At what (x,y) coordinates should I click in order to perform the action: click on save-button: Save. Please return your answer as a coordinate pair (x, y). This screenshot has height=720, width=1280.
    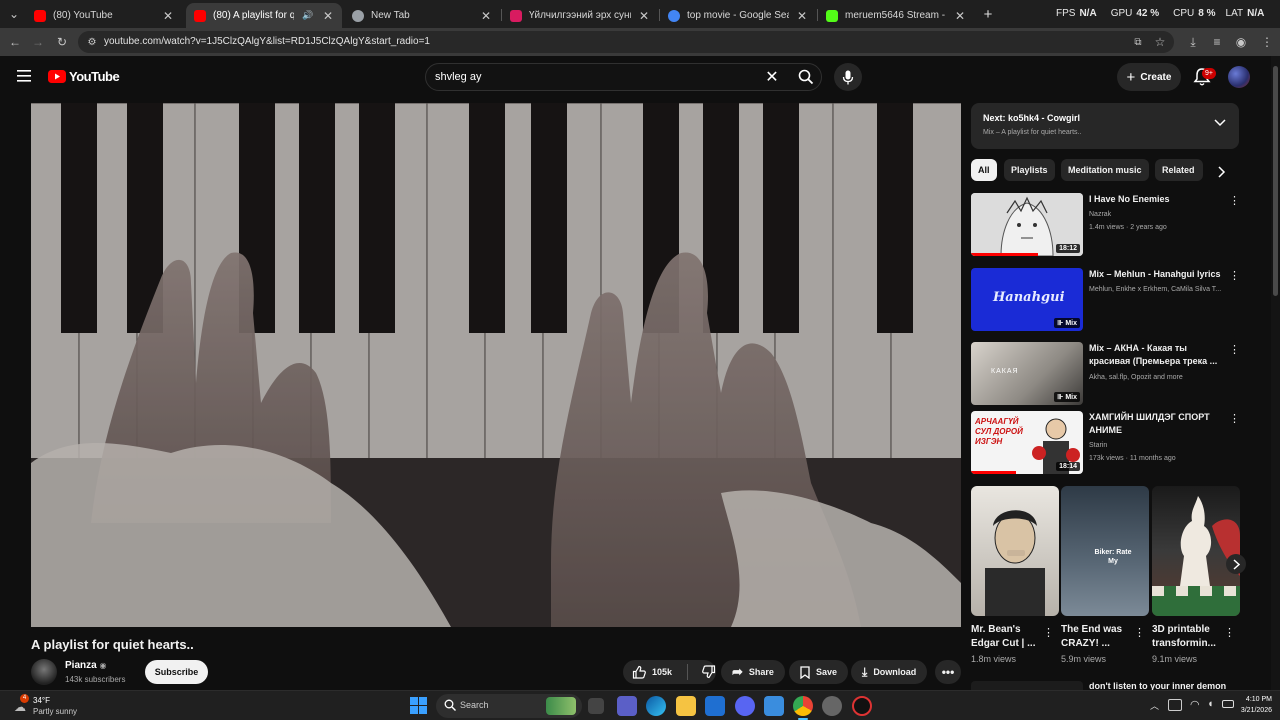
    Looking at the image, I should click on (819, 672).